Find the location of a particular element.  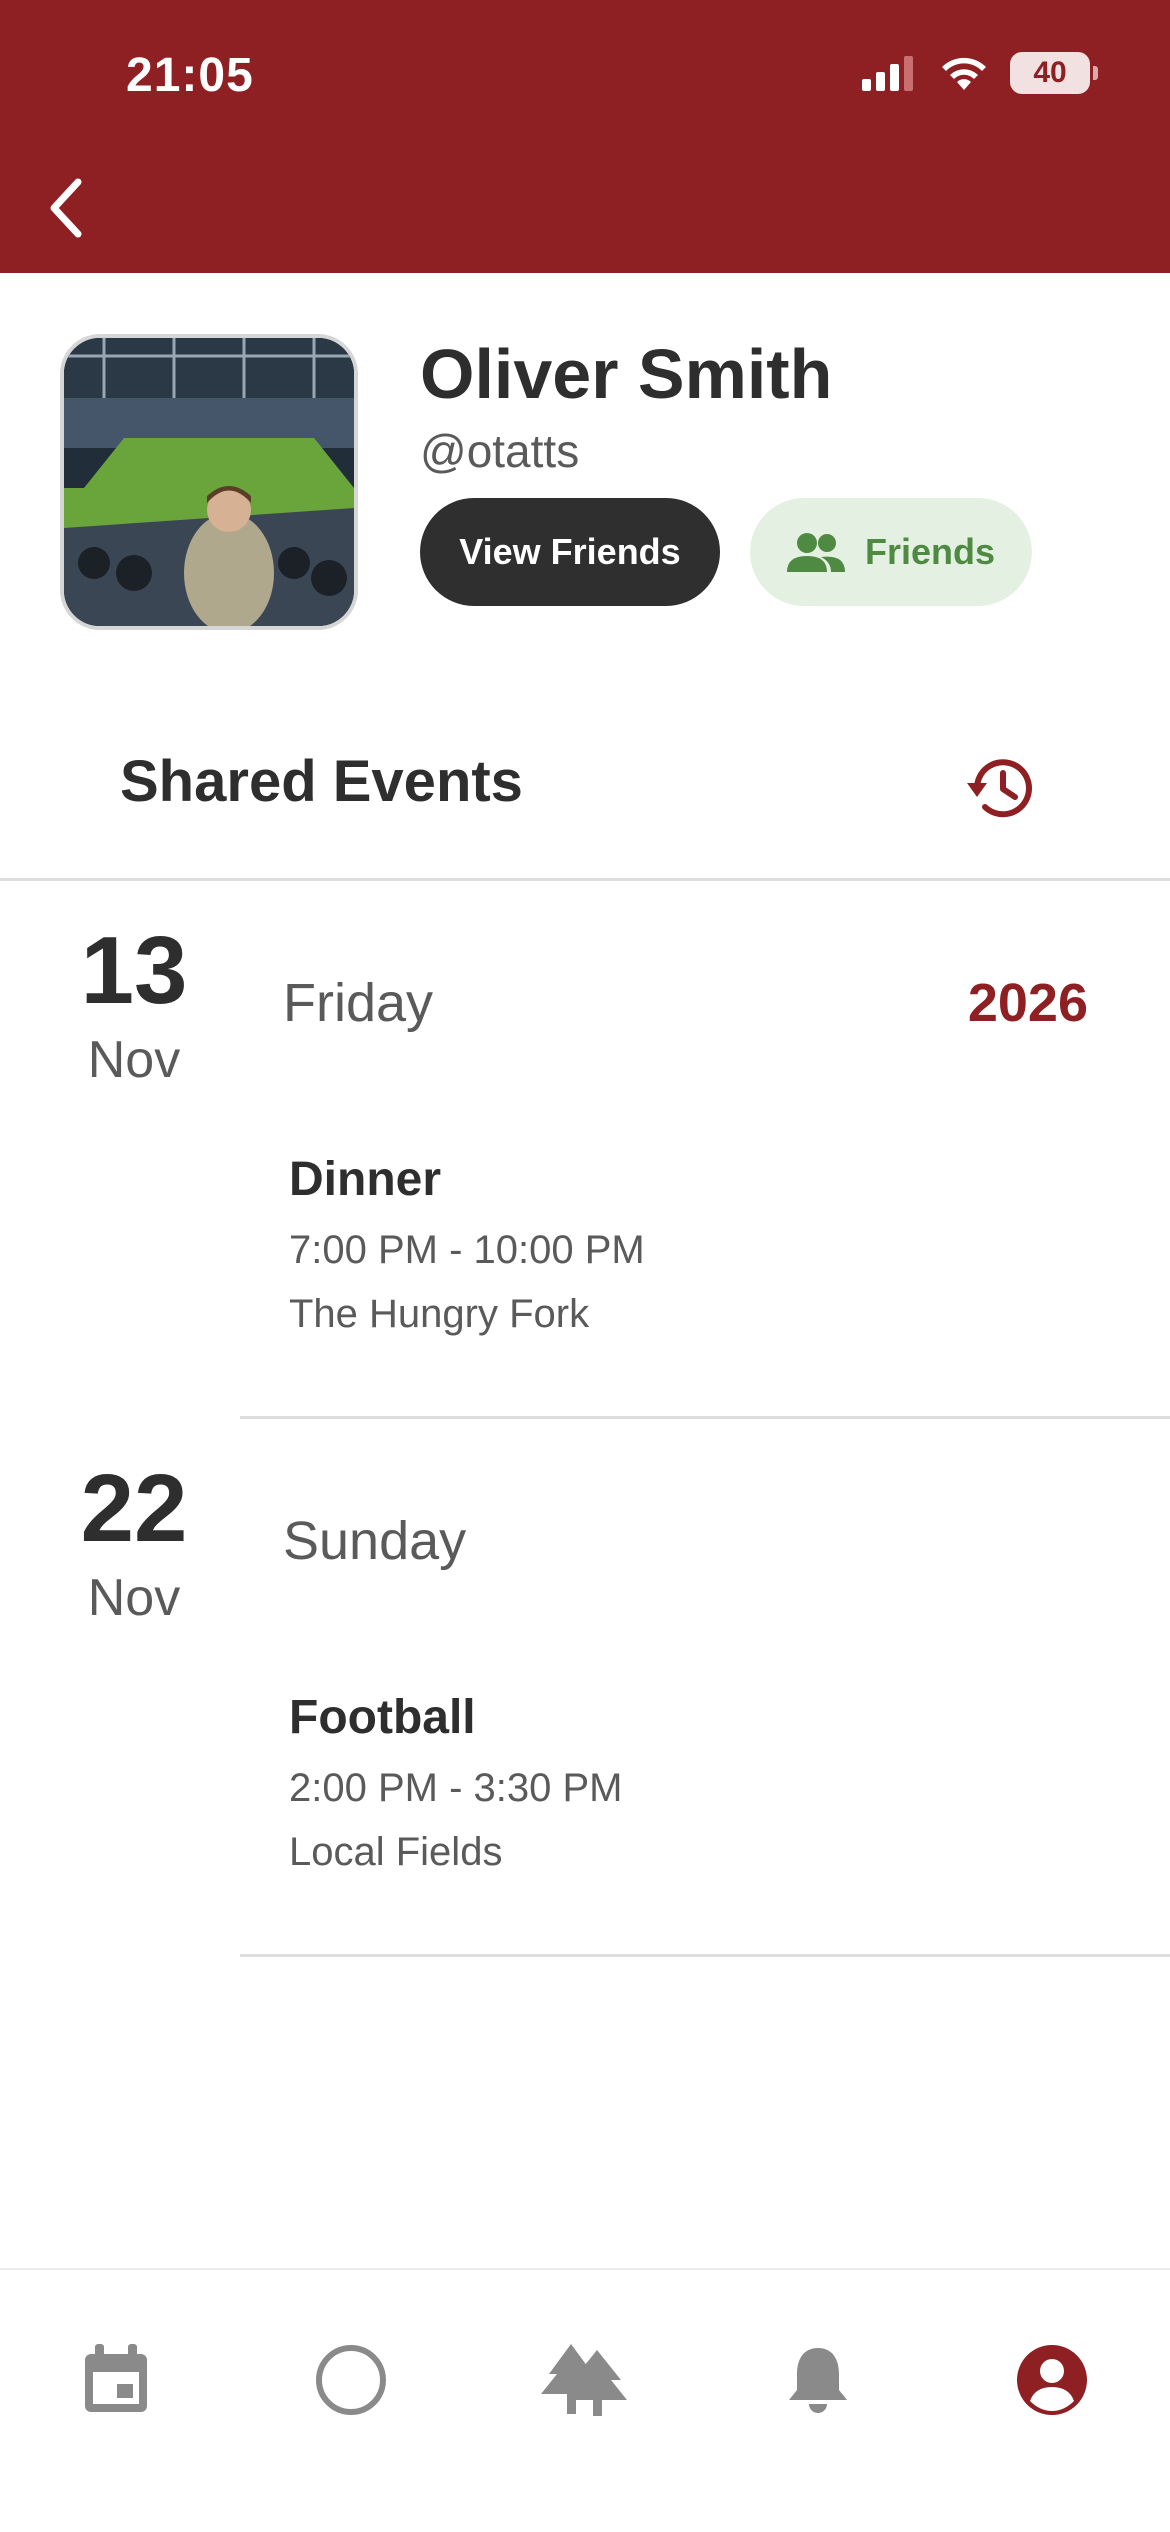

event-time: 7:00 PM - 10:00 PM is located at coordinates (467, 1250).